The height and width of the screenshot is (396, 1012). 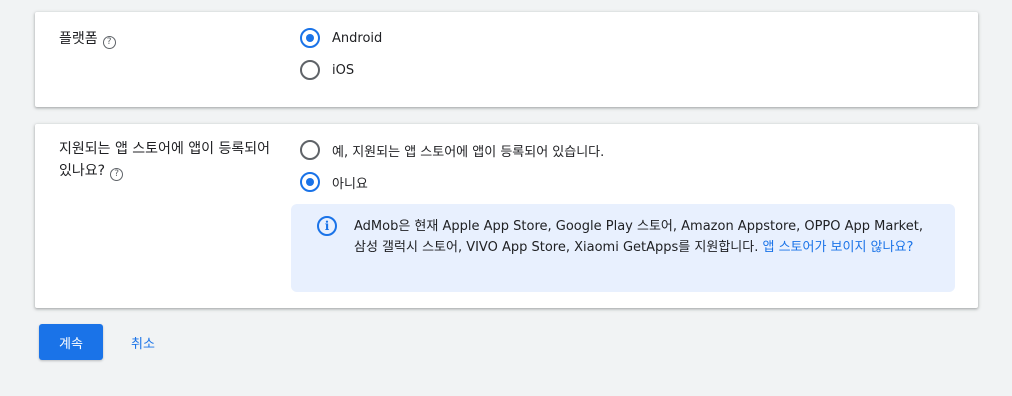 What do you see at coordinates (327, 70) in the screenshot?
I see `radio-ios: iOS` at bounding box center [327, 70].